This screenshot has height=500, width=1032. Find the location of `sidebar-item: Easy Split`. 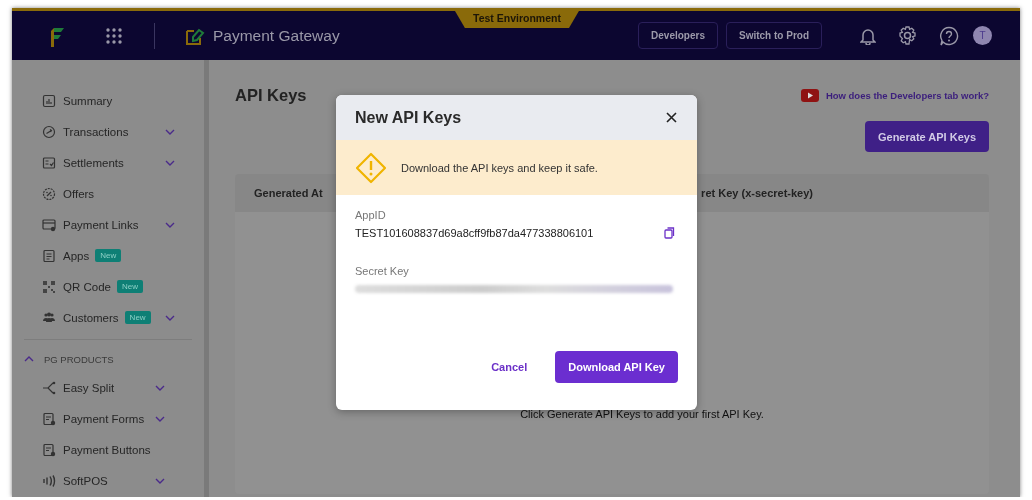

sidebar-item: Easy Split is located at coordinates (88, 387).